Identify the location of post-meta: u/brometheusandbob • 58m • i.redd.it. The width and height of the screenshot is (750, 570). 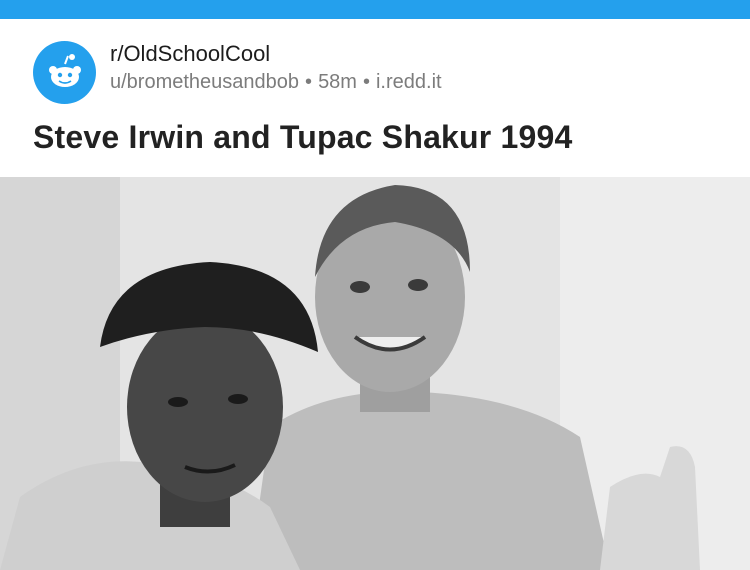
(276, 82).